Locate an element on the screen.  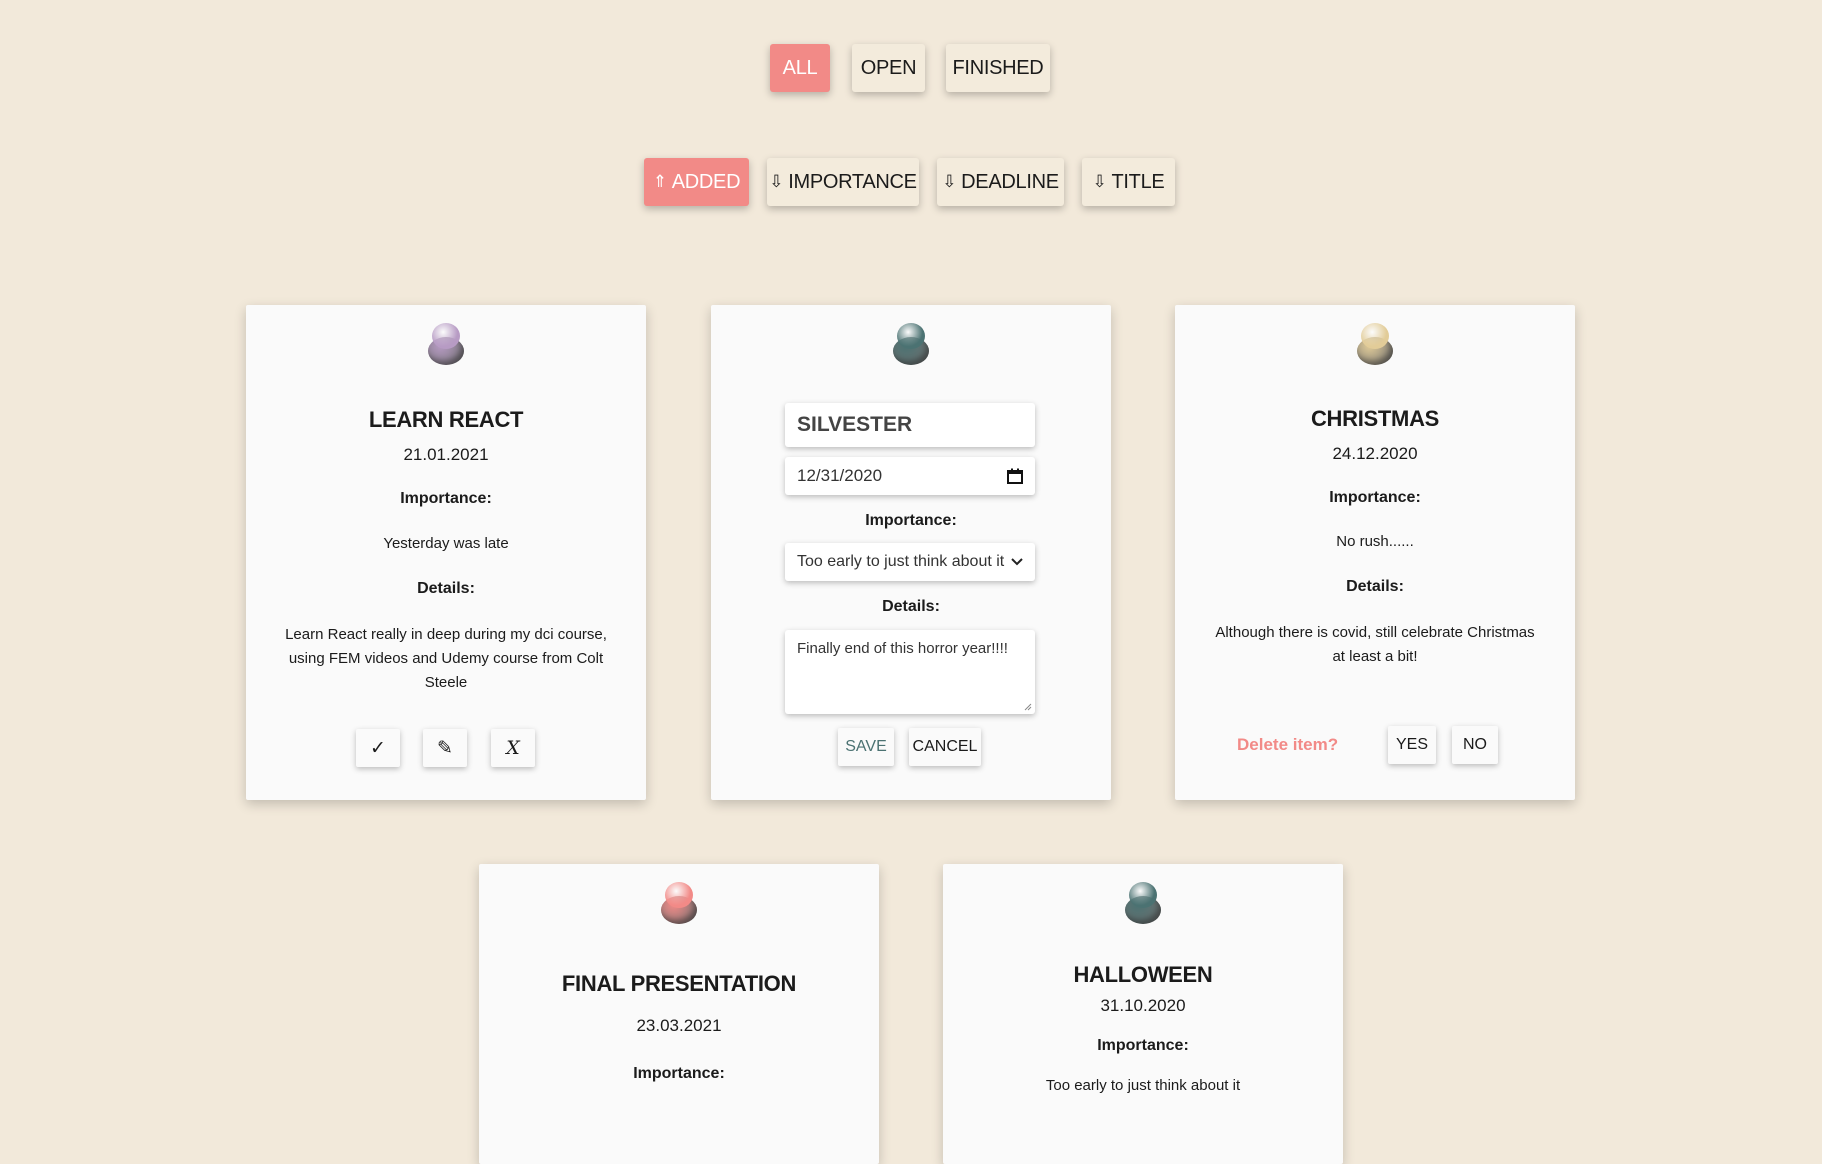
filter-all-button: ALL is located at coordinates (800, 68).